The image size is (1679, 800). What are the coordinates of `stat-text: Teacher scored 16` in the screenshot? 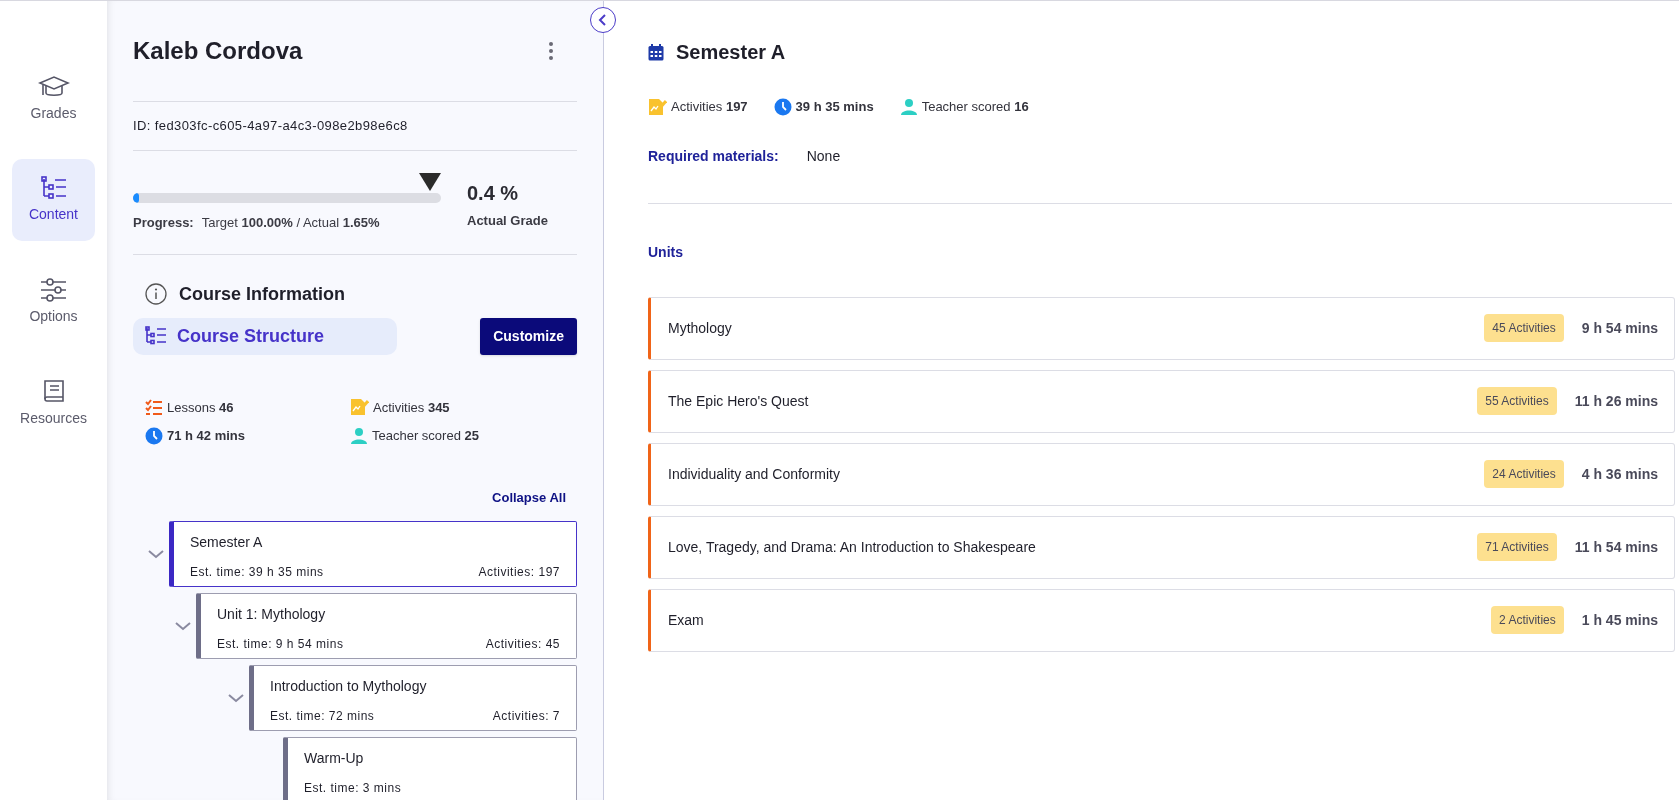 It's located at (975, 107).